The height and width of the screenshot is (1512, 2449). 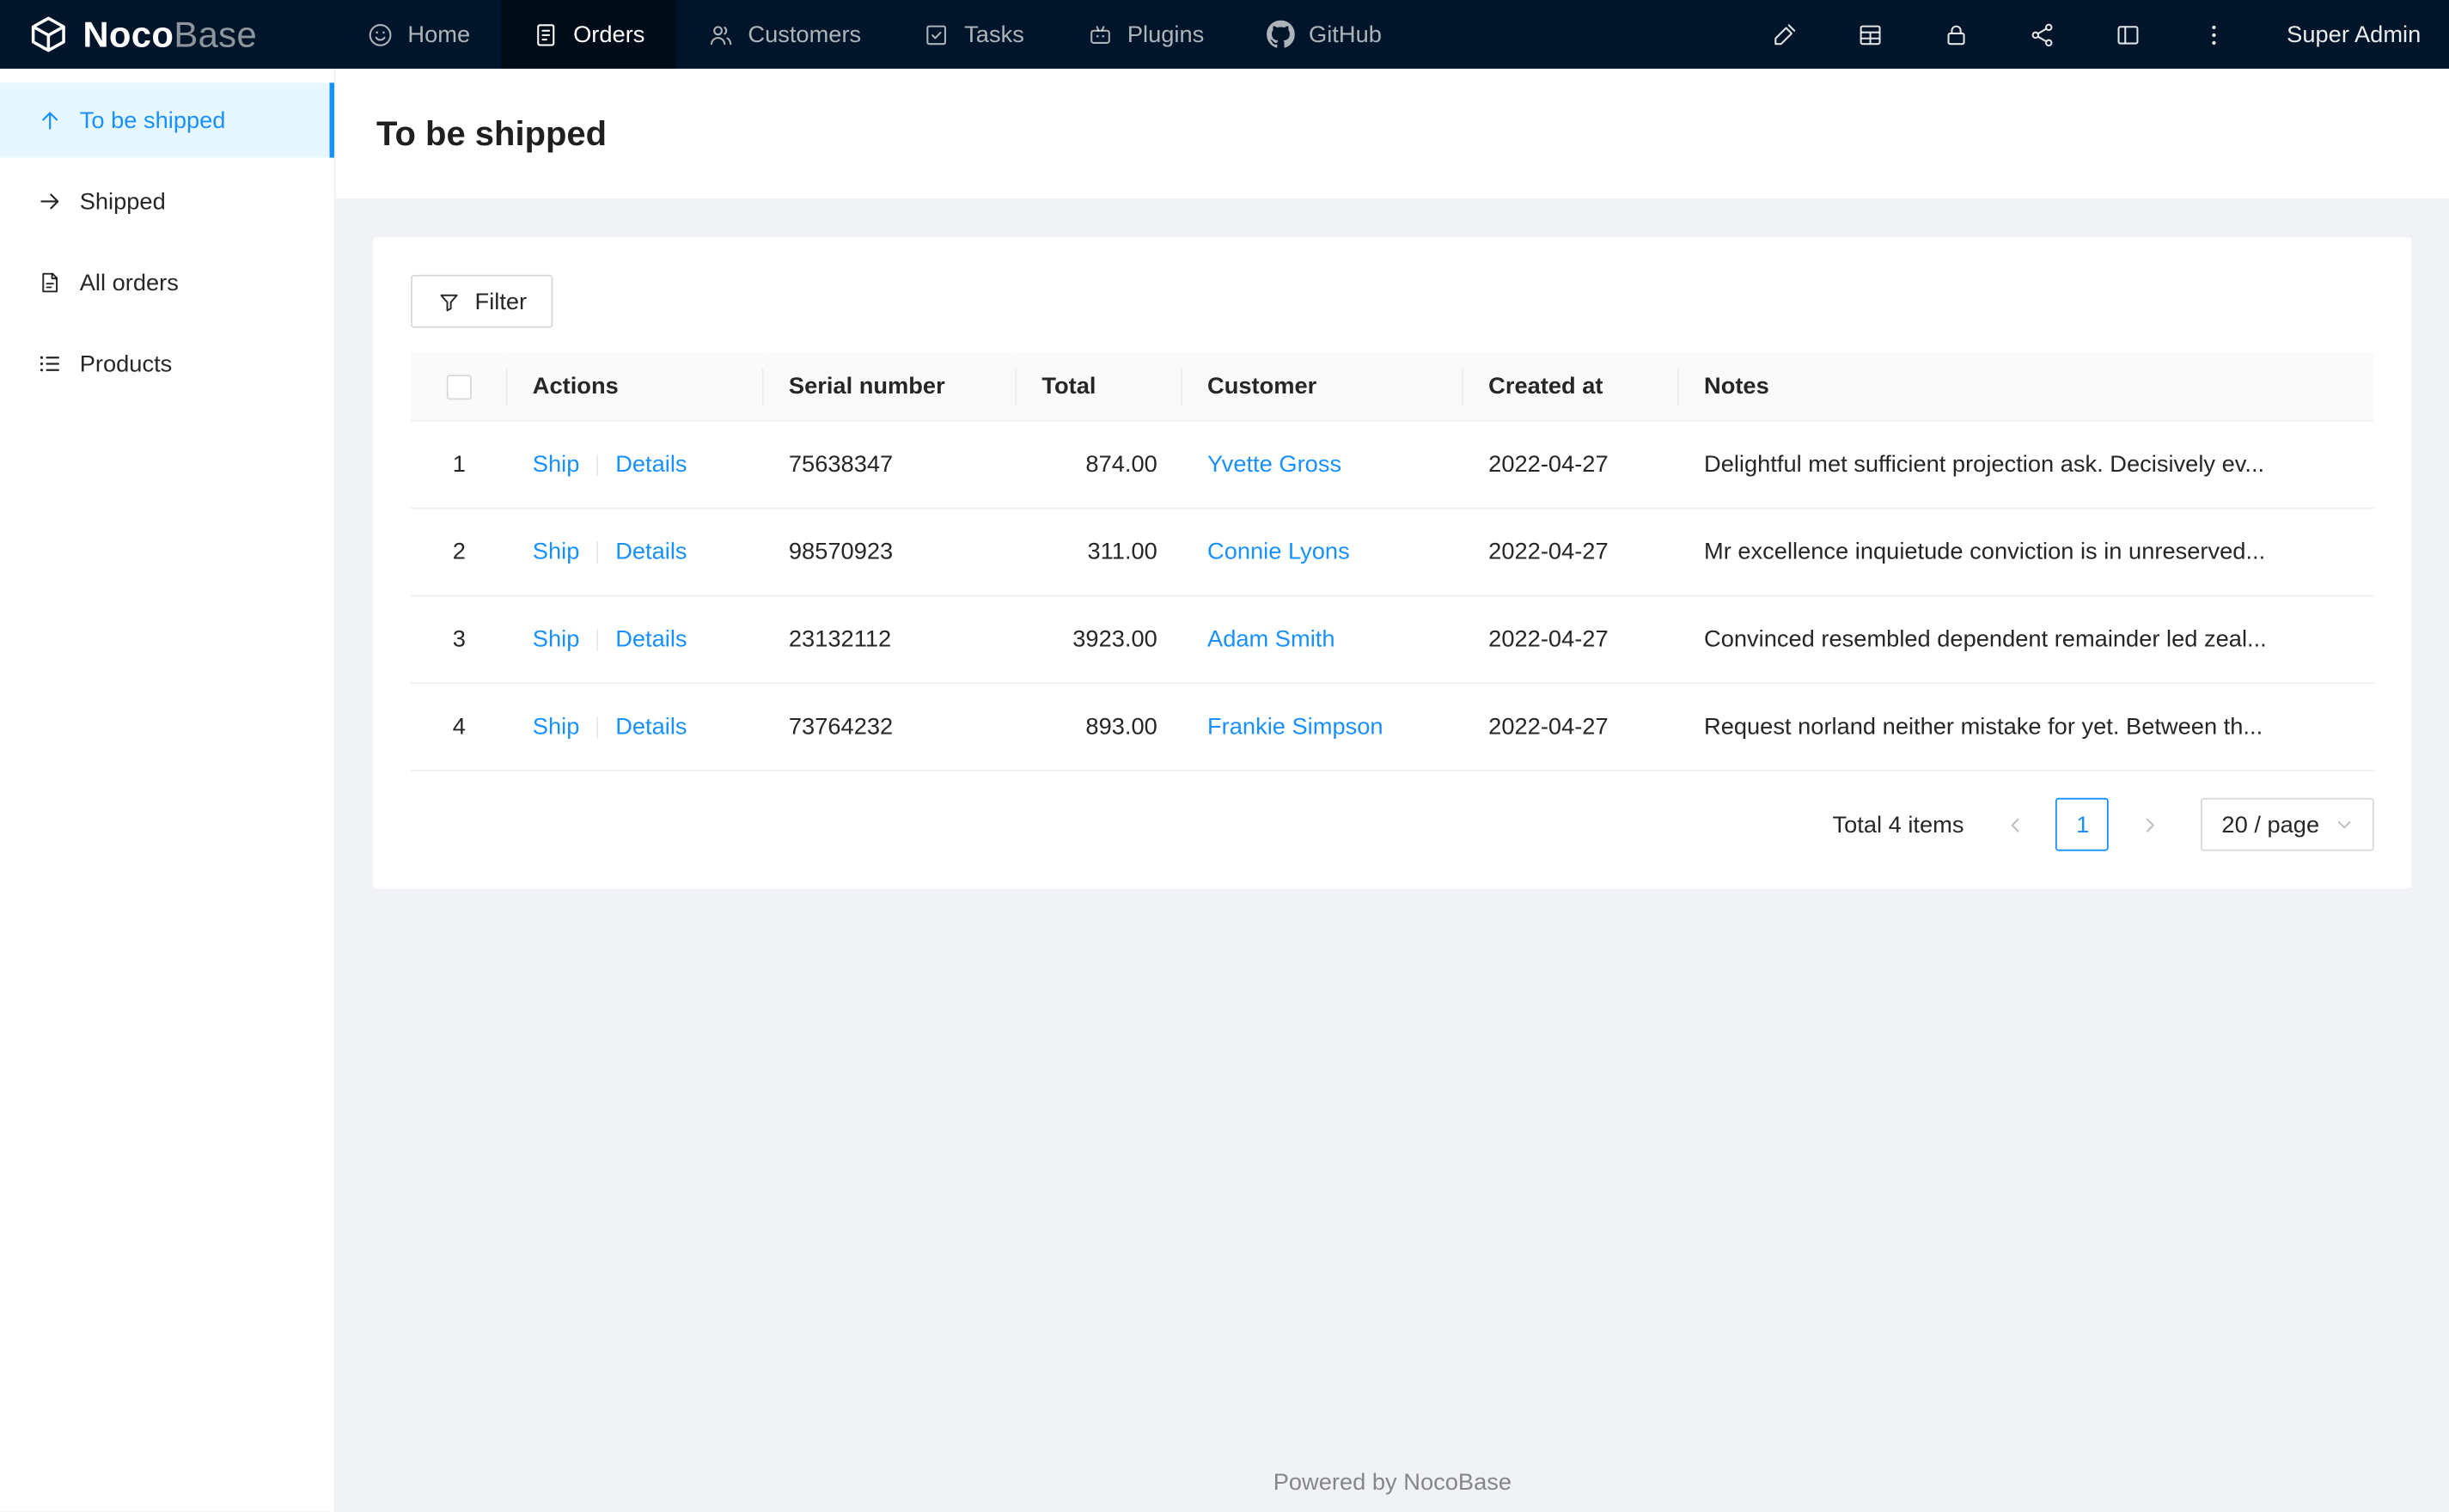 What do you see at coordinates (890, 464) in the screenshot?
I see `serial-number-cell: 75638347` at bounding box center [890, 464].